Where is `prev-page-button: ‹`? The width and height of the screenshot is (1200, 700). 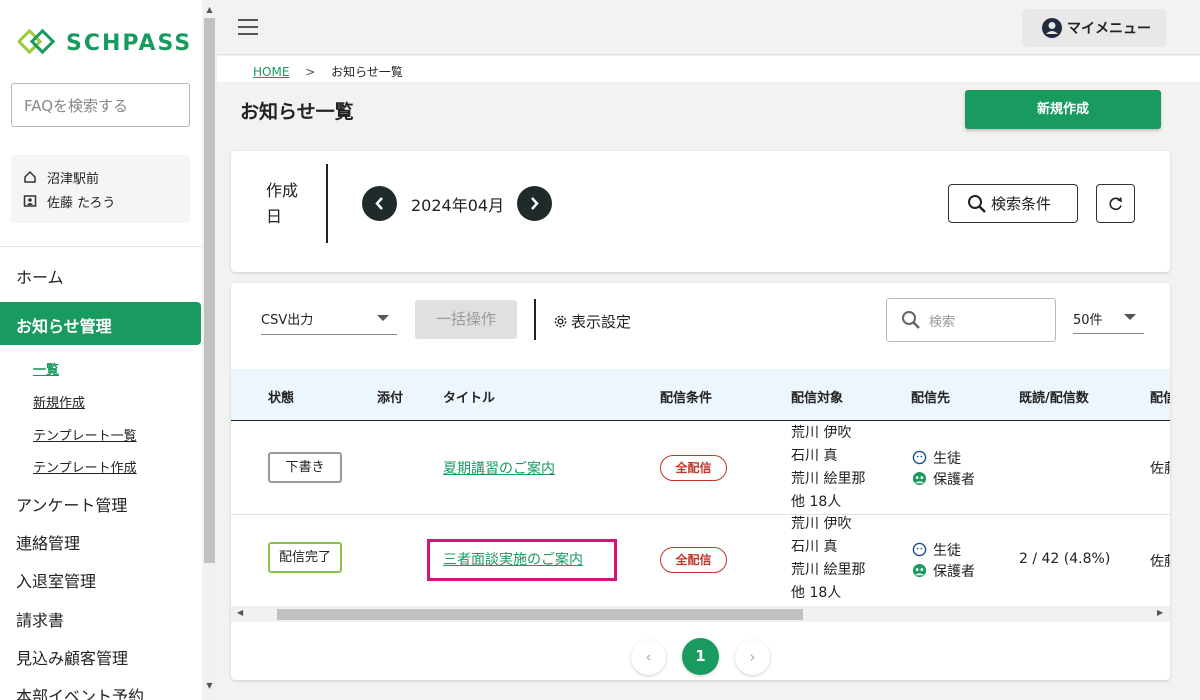 prev-page-button: ‹ is located at coordinates (648, 657).